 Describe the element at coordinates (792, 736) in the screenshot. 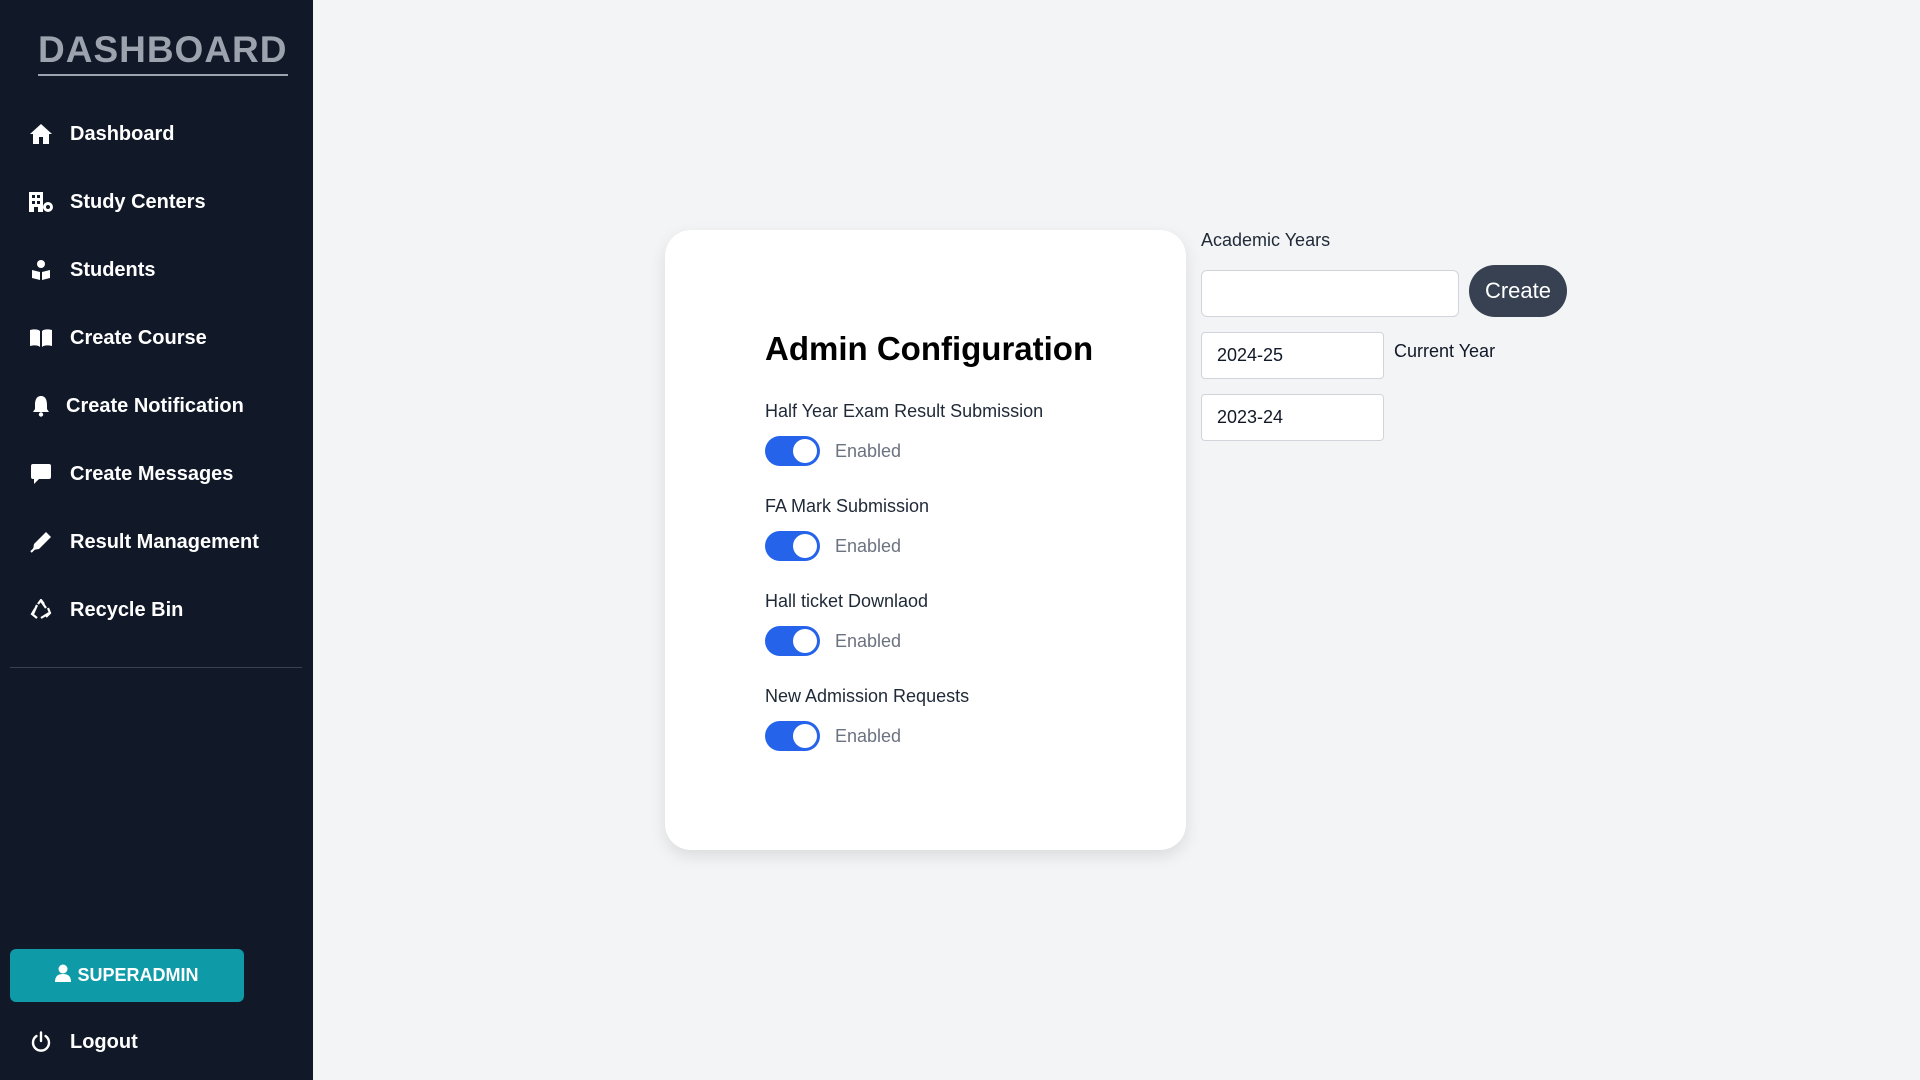

I see `new-admission-toggle` at that location.